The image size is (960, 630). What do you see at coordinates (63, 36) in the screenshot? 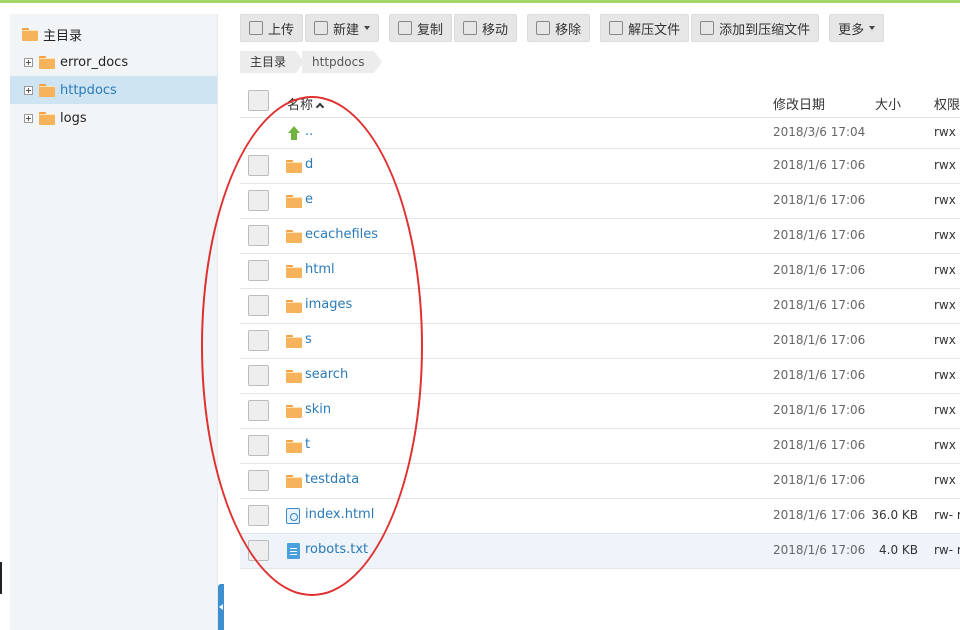
I see `tree-root-label: 主目录` at bounding box center [63, 36].